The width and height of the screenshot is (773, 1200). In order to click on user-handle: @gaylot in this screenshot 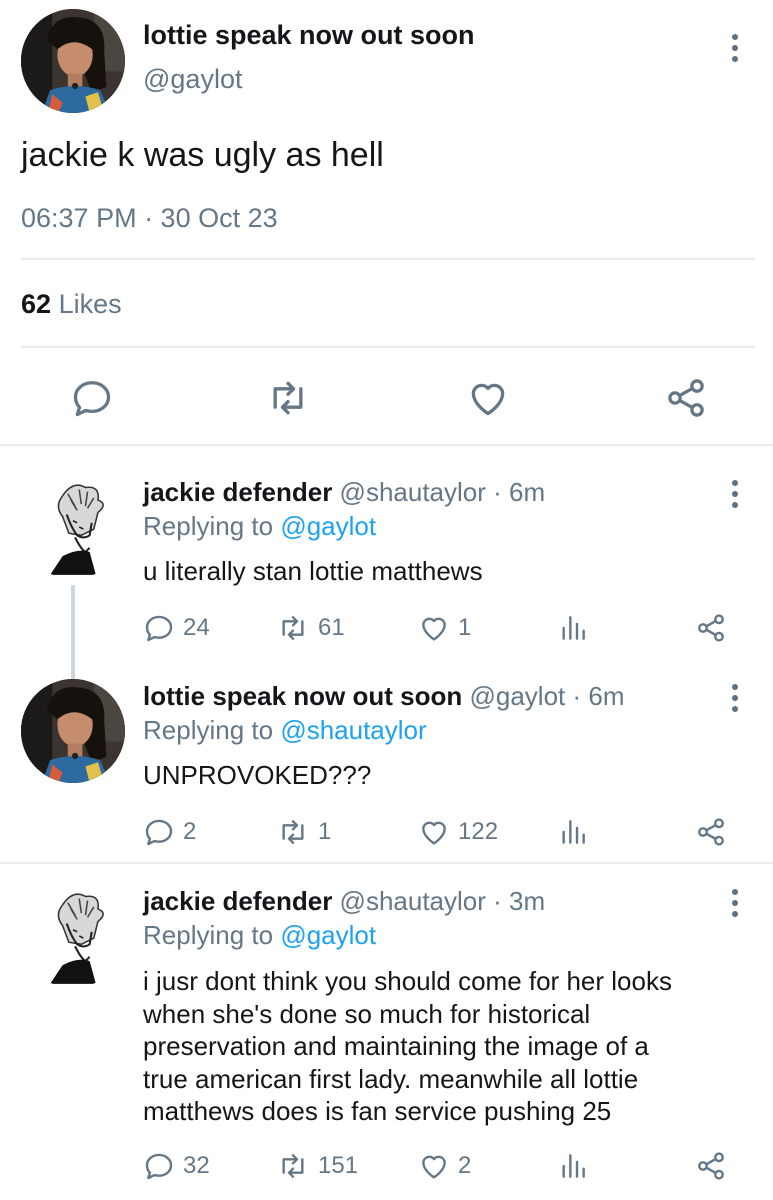, I will do `click(192, 79)`.